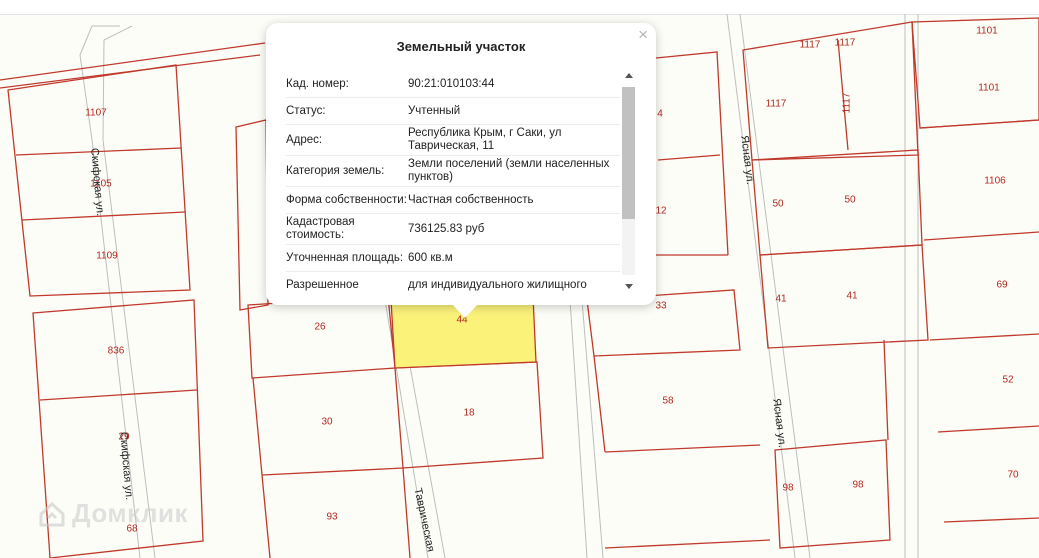  I want to click on plot-label: 52, so click(1008, 380).